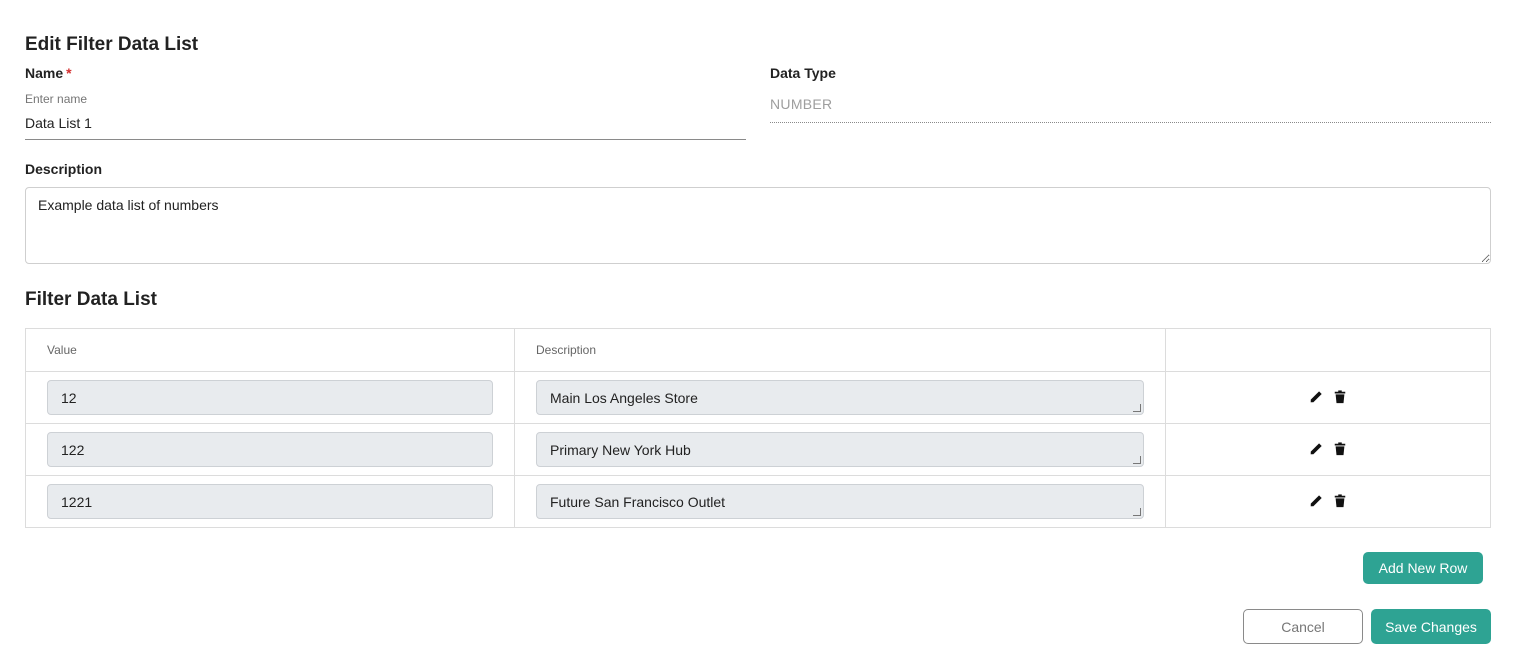  Describe the element at coordinates (801, 104) in the screenshot. I see `data-type-value: NUMBER` at that location.